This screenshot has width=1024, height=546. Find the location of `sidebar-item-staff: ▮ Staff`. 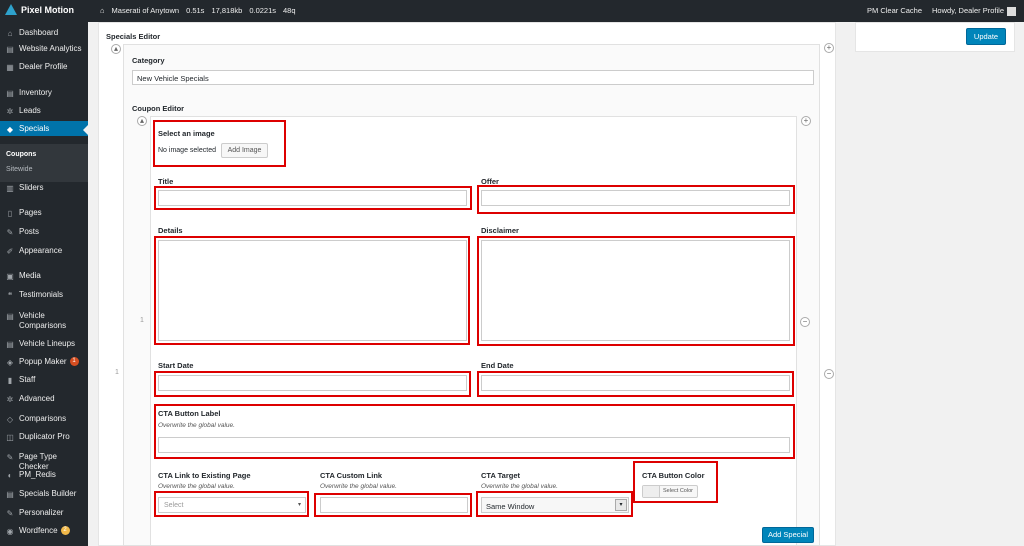

sidebar-item-staff: ▮ Staff is located at coordinates (44, 379).